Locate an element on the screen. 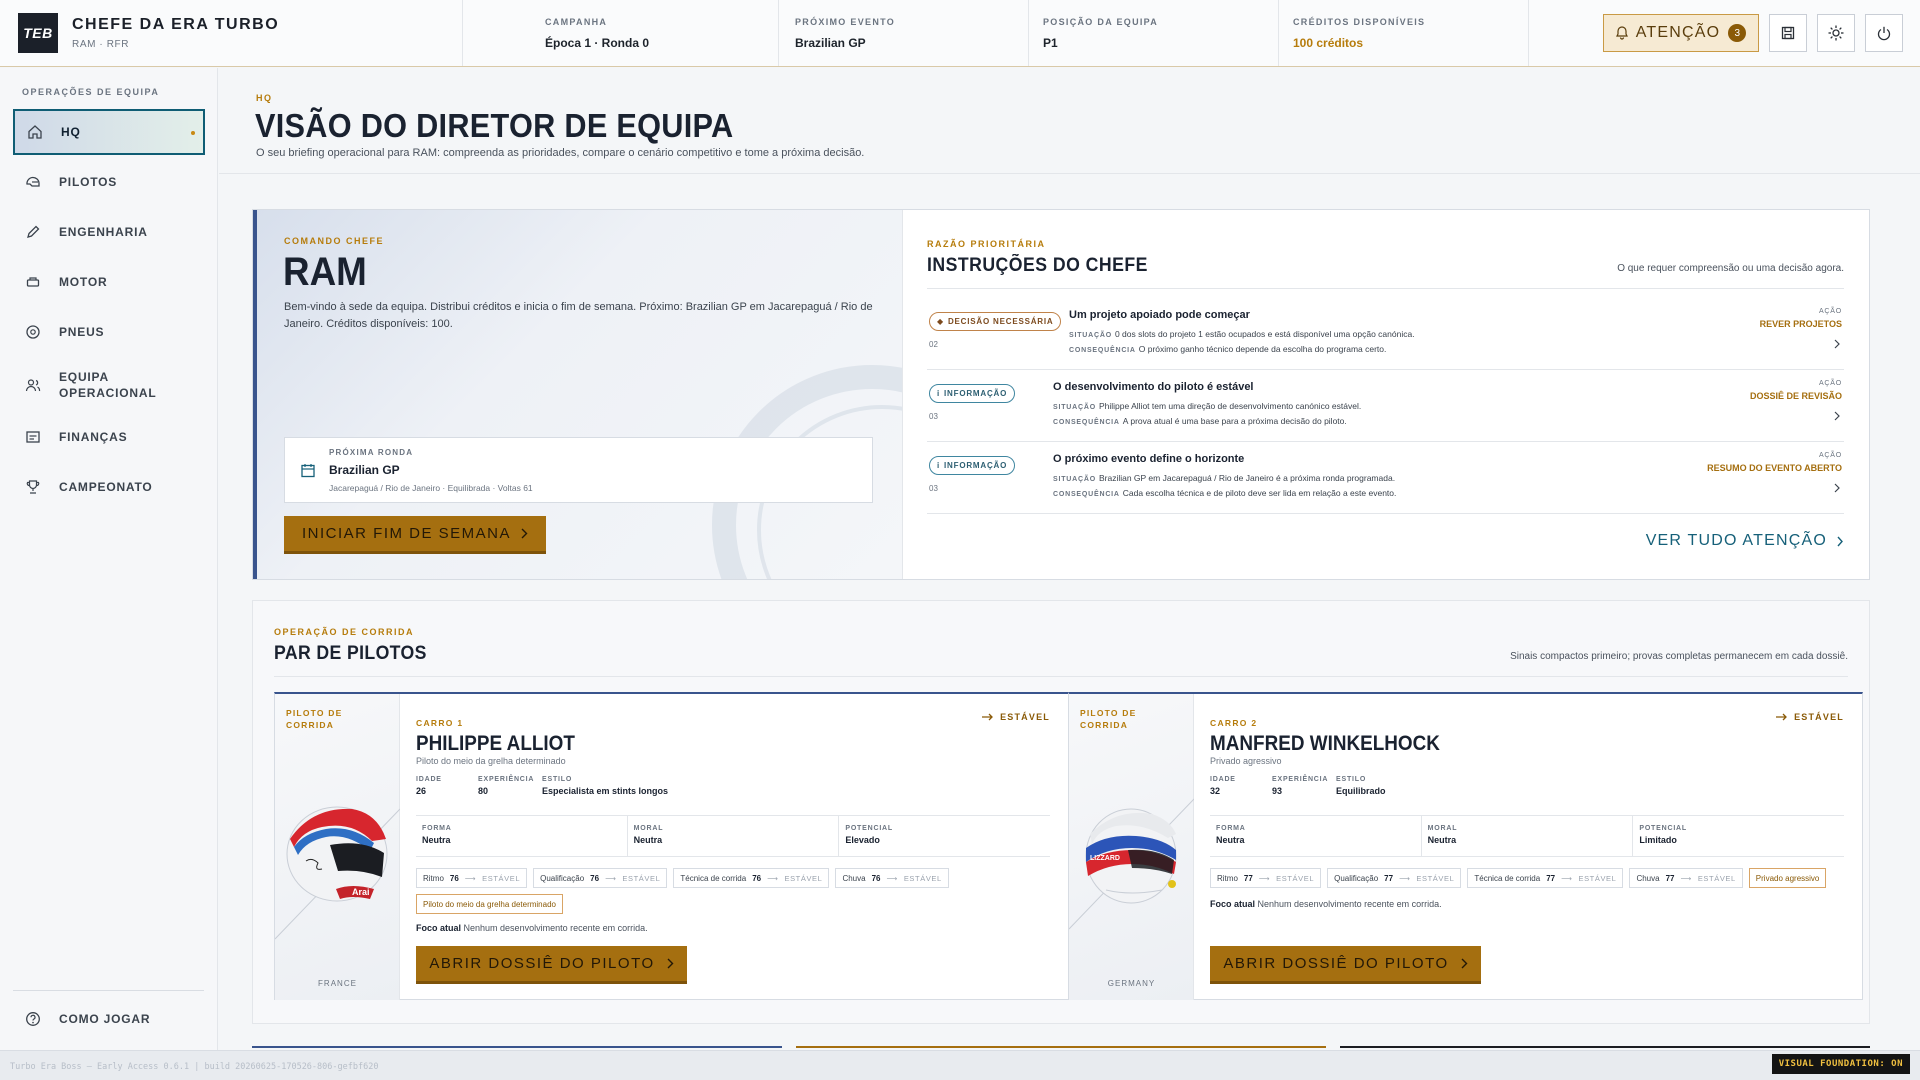  stat-next-event: PRÓXIMO EVENTO Brazilian GP is located at coordinates (904, 33).